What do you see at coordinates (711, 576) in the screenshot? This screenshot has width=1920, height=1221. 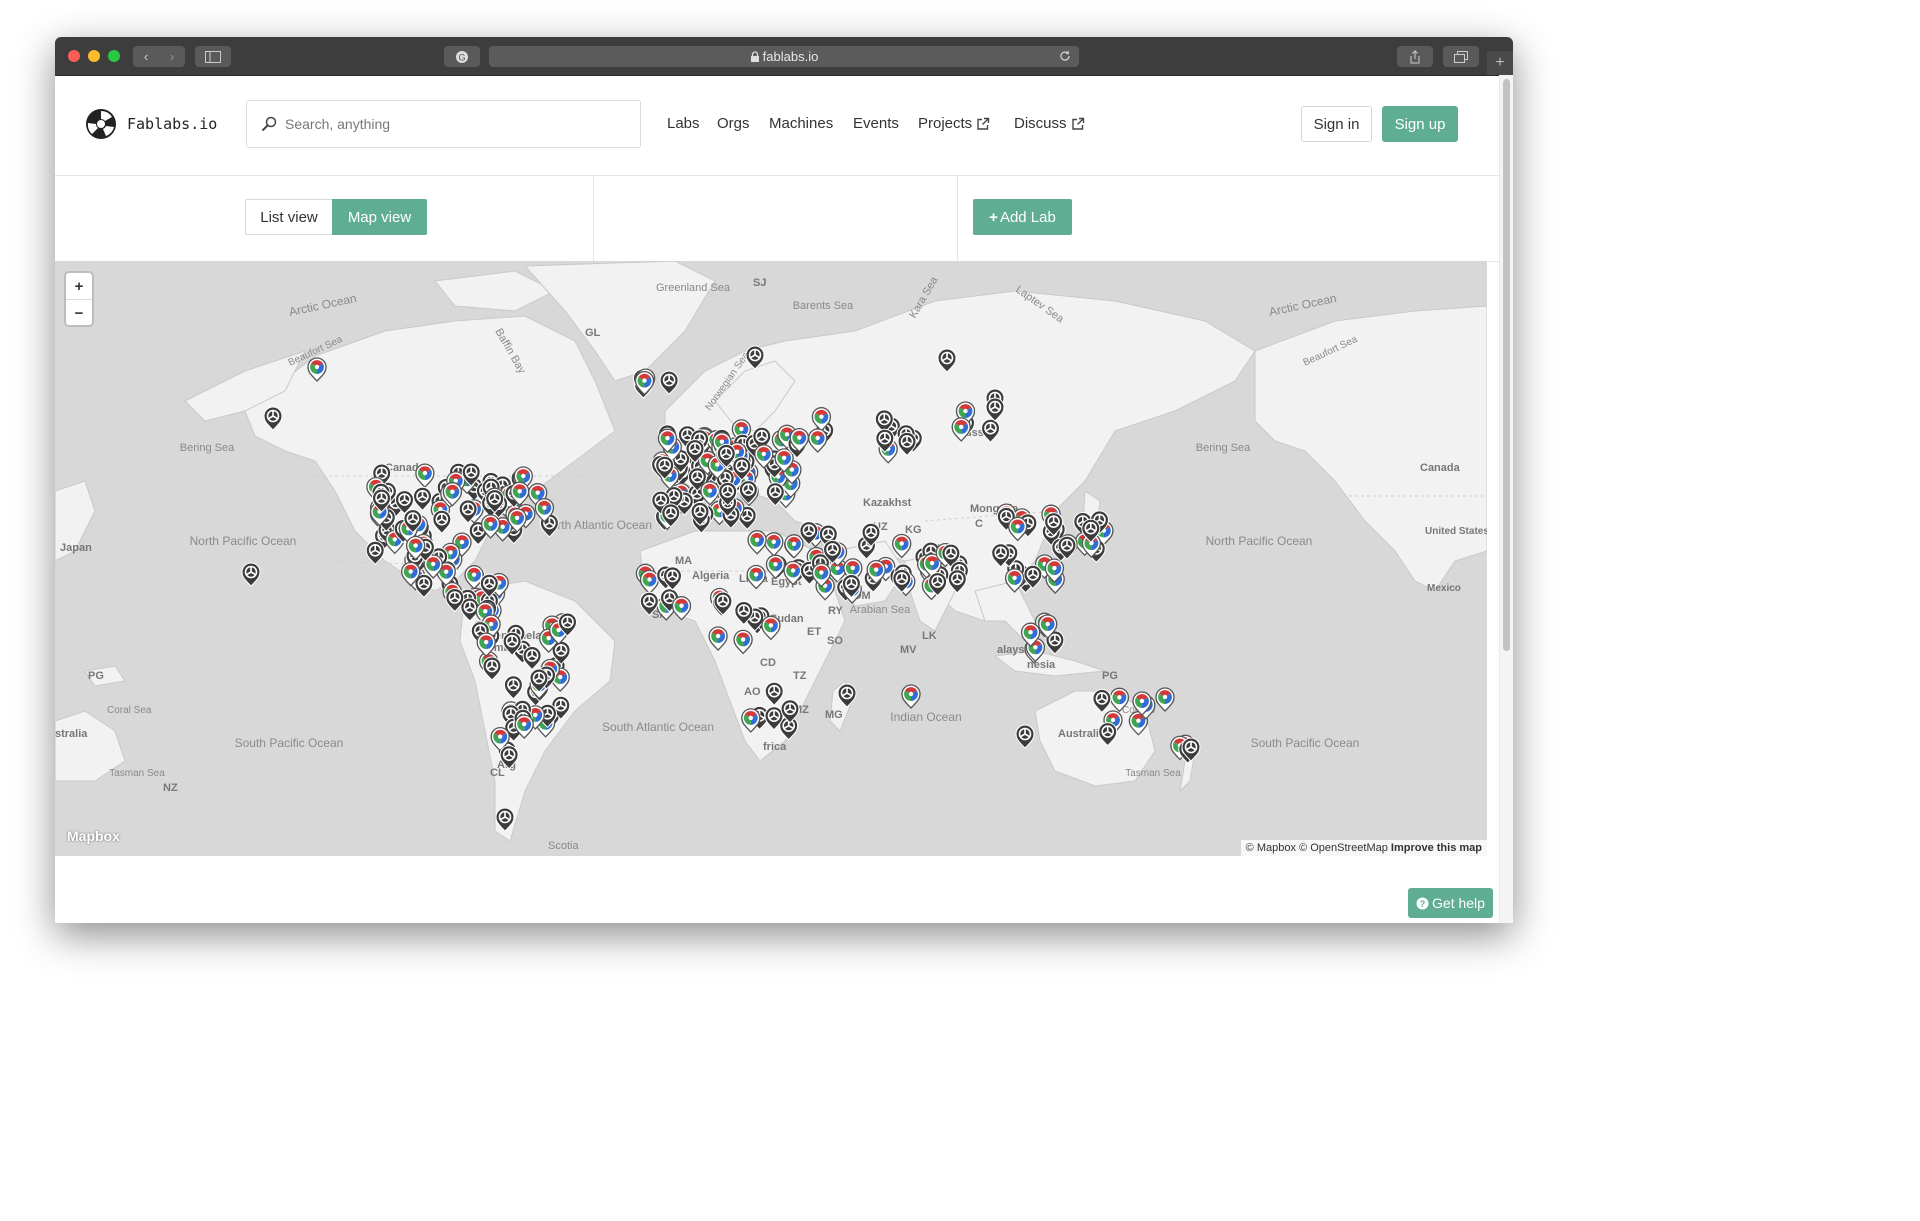 I see `svg-text: Algeria` at bounding box center [711, 576].